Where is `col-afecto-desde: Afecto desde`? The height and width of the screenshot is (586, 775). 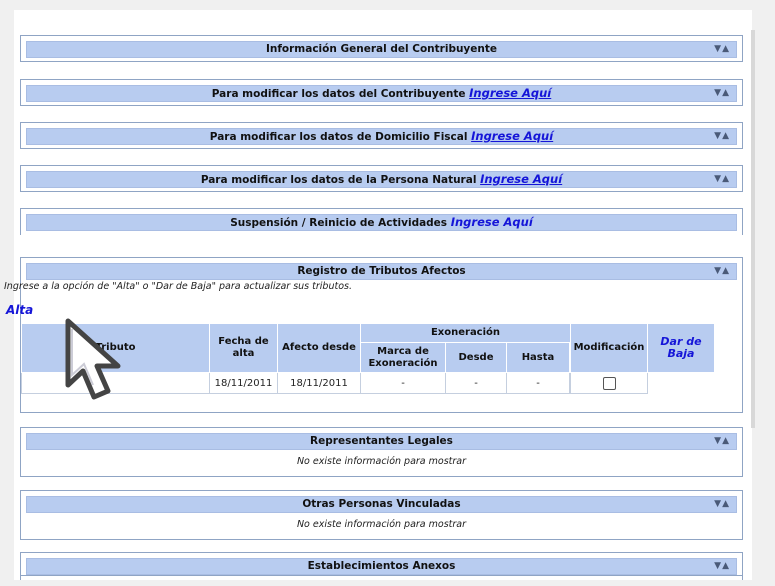 col-afecto-desde: Afecto desde is located at coordinates (319, 348).